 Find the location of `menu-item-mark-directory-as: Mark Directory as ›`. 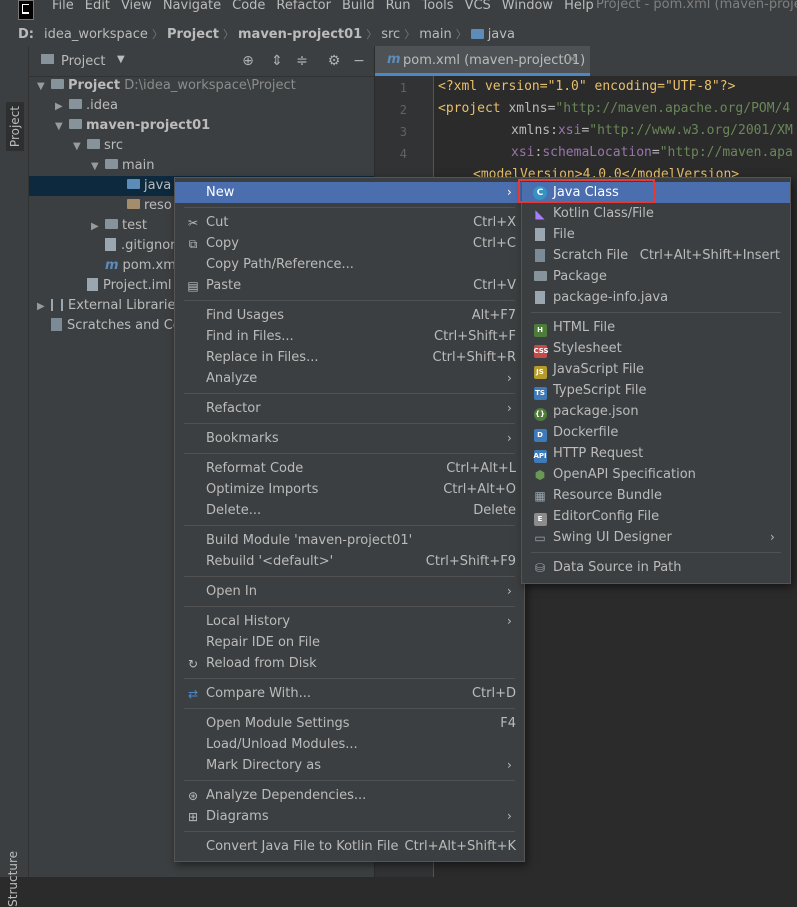

menu-item-mark-directory-as: Mark Directory as › is located at coordinates (349, 765).